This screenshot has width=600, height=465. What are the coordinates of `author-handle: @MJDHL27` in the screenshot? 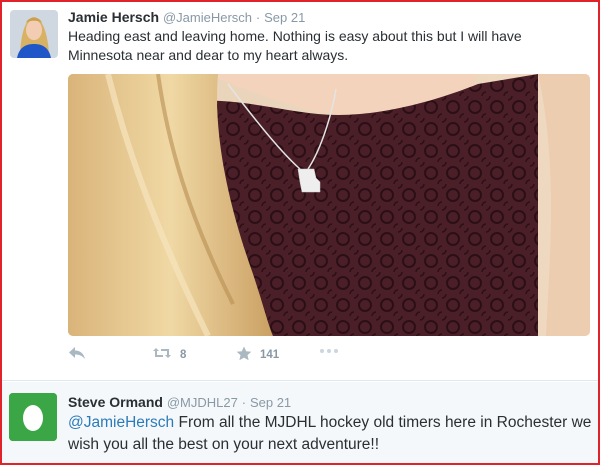 It's located at (202, 402).